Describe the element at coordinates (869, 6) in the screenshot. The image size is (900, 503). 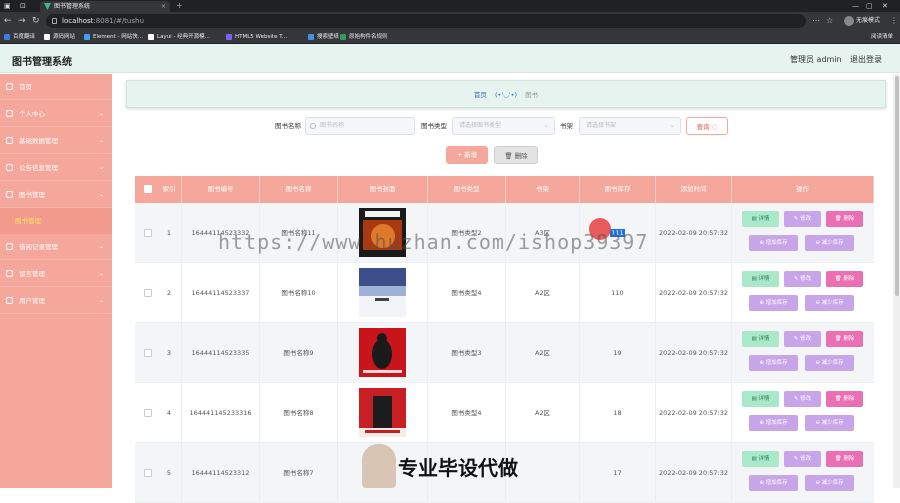
I see `maximize-icon: ▢` at that location.